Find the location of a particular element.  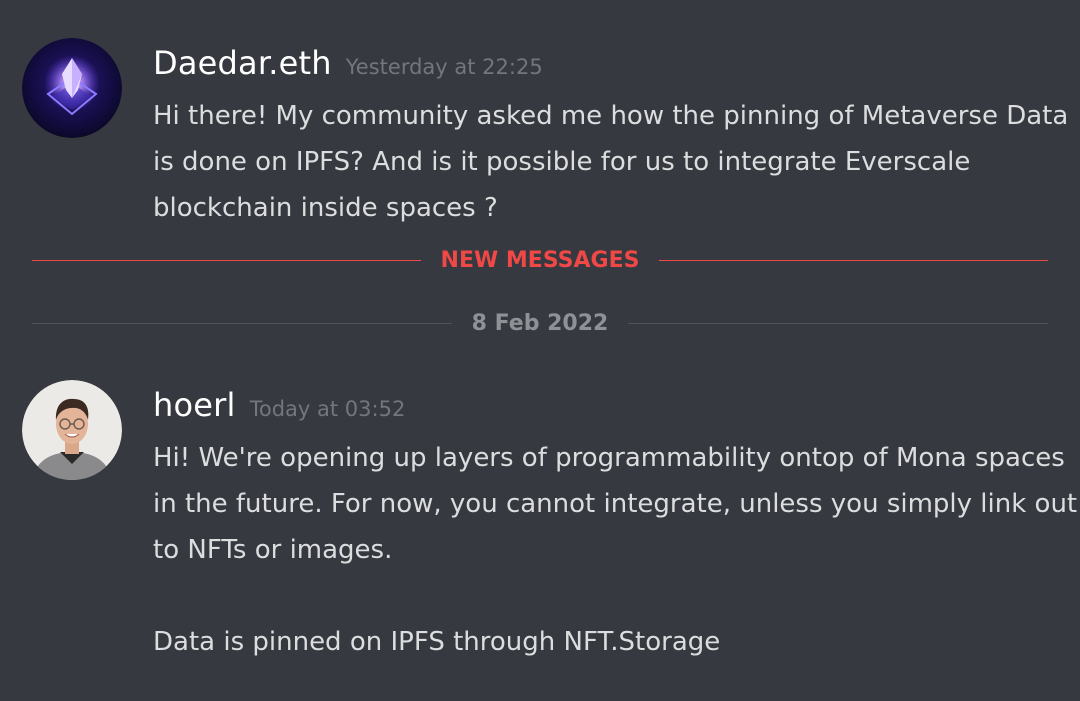

avatar-daedar is located at coordinates (72, 88).